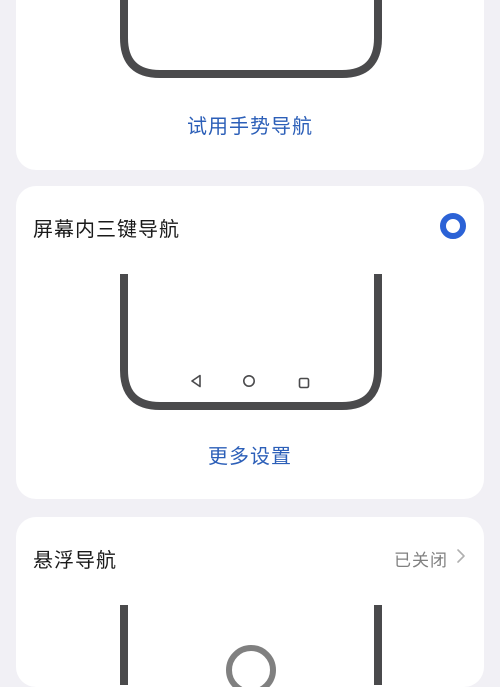 The image size is (500, 687). I want to click on back-icon, so click(196, 380).